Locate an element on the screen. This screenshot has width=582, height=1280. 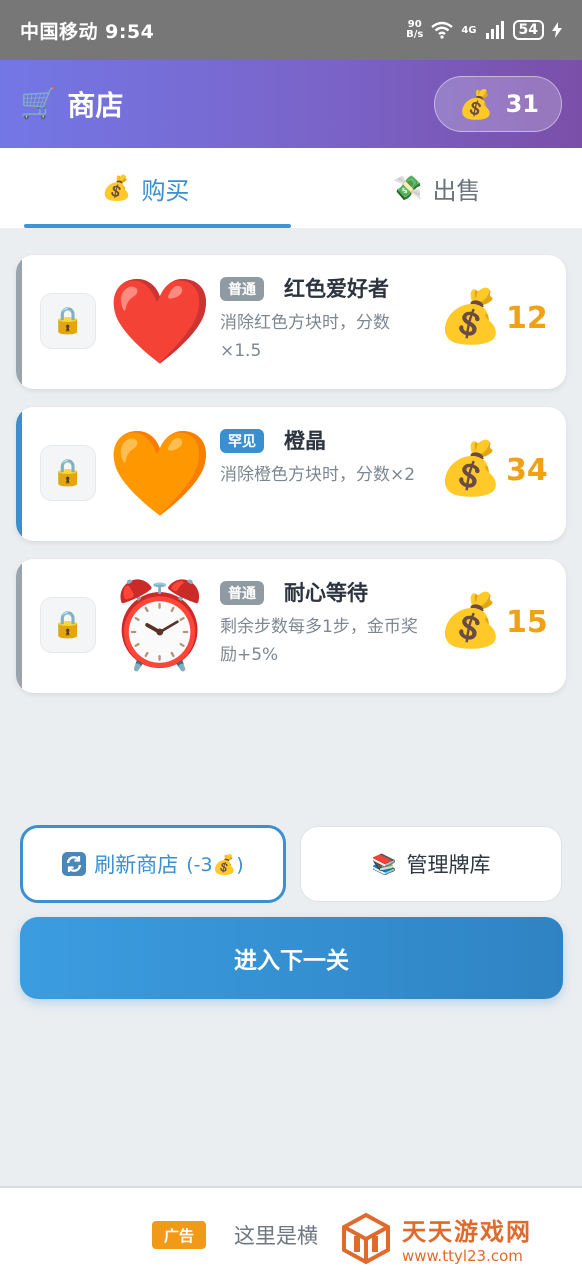
shop-tabs: 💰 购买 💸 出售 is located at coordinates (291, 188).